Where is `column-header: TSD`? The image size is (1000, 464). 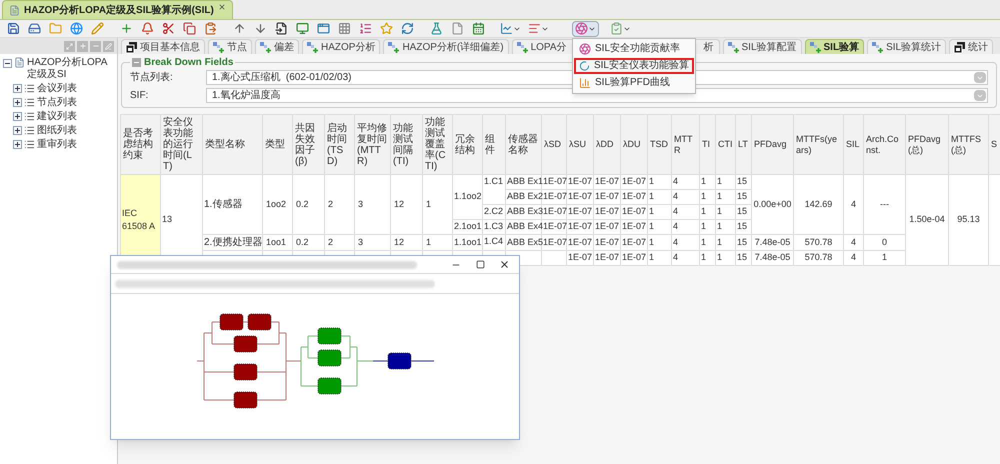 column-header: TSD is located at coordinates (660, 144).